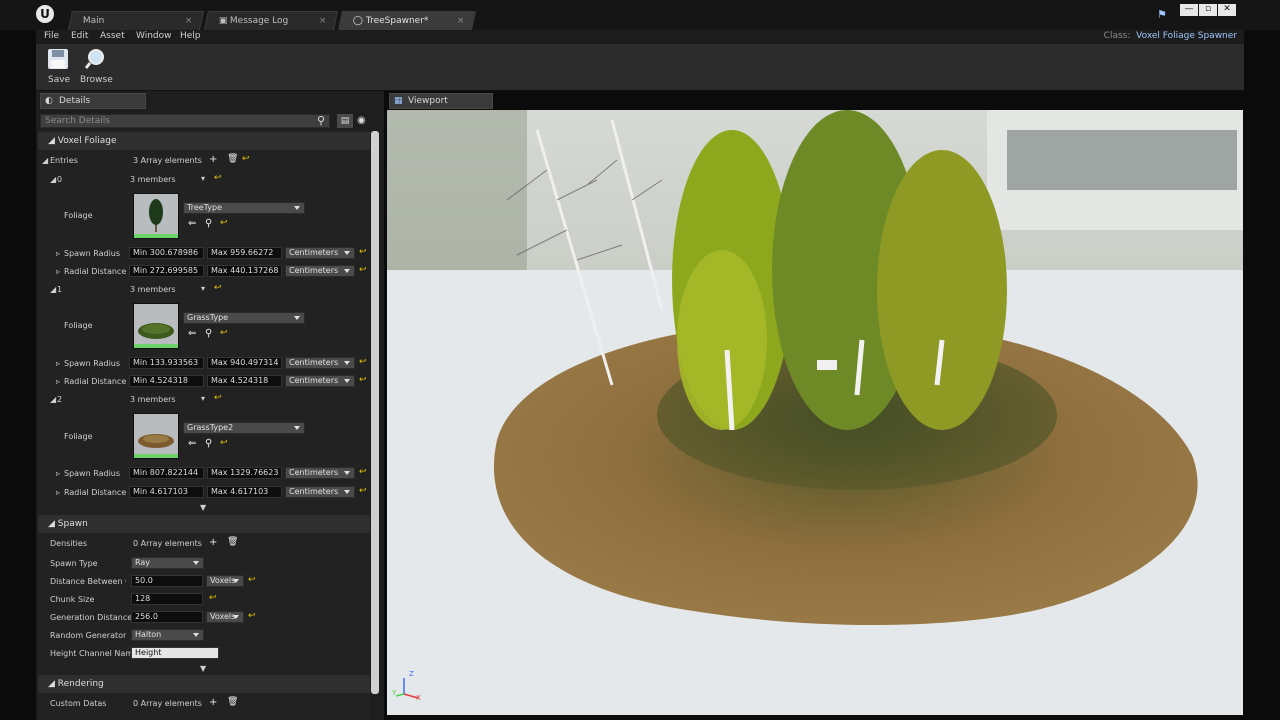 The height and width of the screenshot is (720, 1280). What do you see at coordinates (51, 36) in the screenshot?
I see `menu-file: File` at bounding box center [51, 36].